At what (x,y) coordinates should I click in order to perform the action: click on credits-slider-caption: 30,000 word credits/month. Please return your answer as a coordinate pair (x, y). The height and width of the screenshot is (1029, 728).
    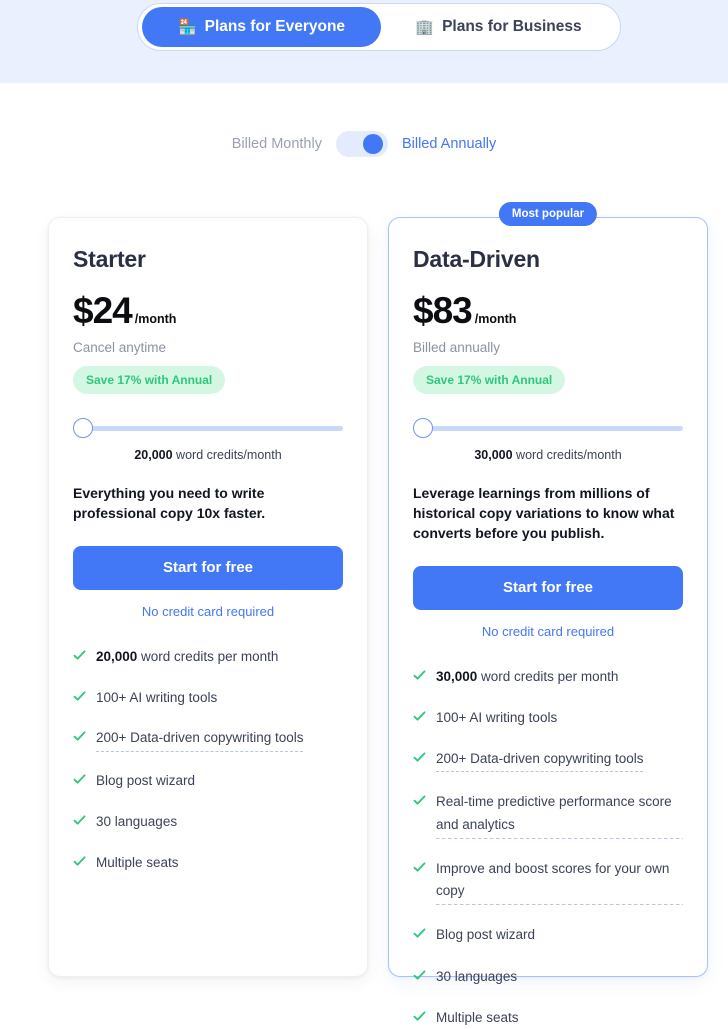
    Looking at the image, I should click on (548, 455).